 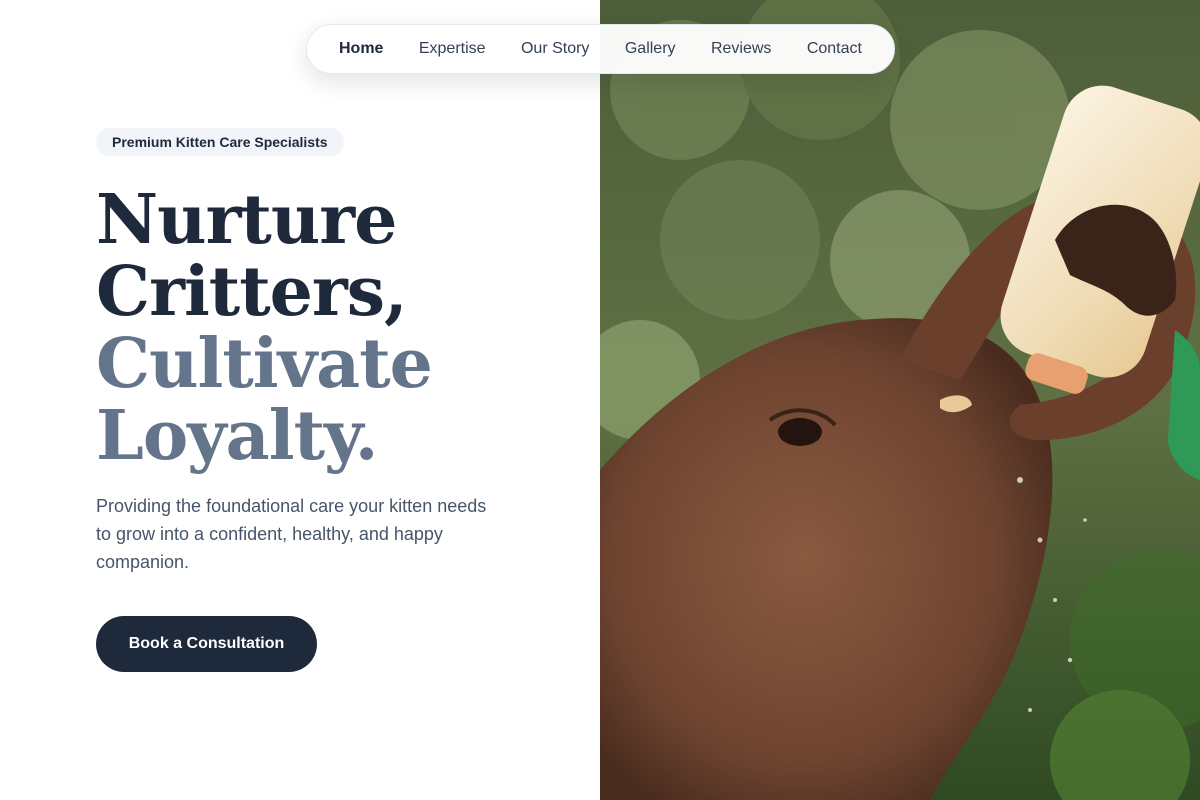 I want to click on nav-home: Home, so click(x=361, y=49).